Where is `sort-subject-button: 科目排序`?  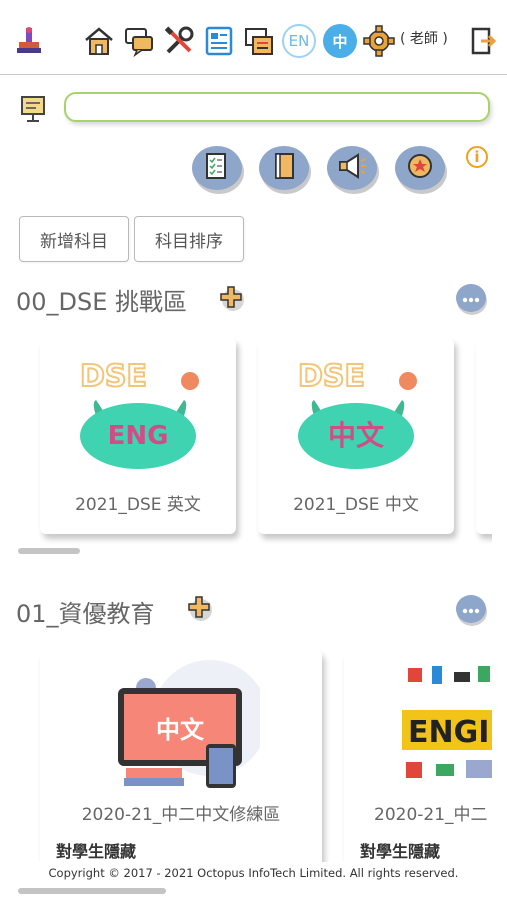
sort-subject-button: 科目排序 is located at coordinates (189, 239).